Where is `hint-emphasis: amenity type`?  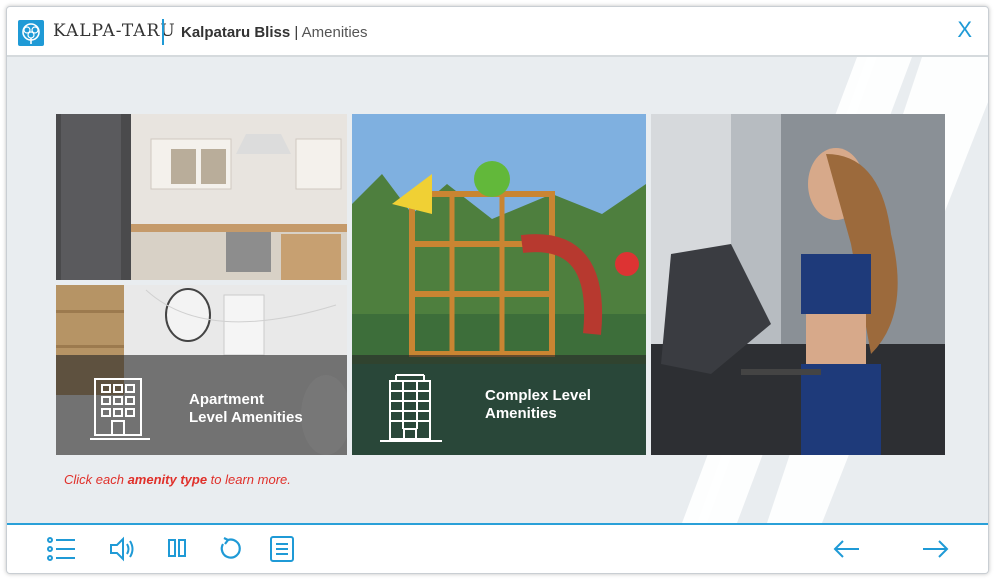
hint-emphasis: amenity type is located at coordinates (167, 479).